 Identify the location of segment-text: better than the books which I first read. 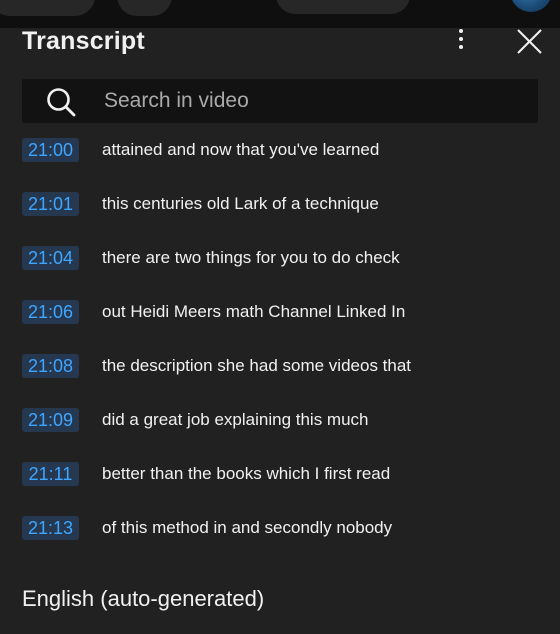
(246, 473).